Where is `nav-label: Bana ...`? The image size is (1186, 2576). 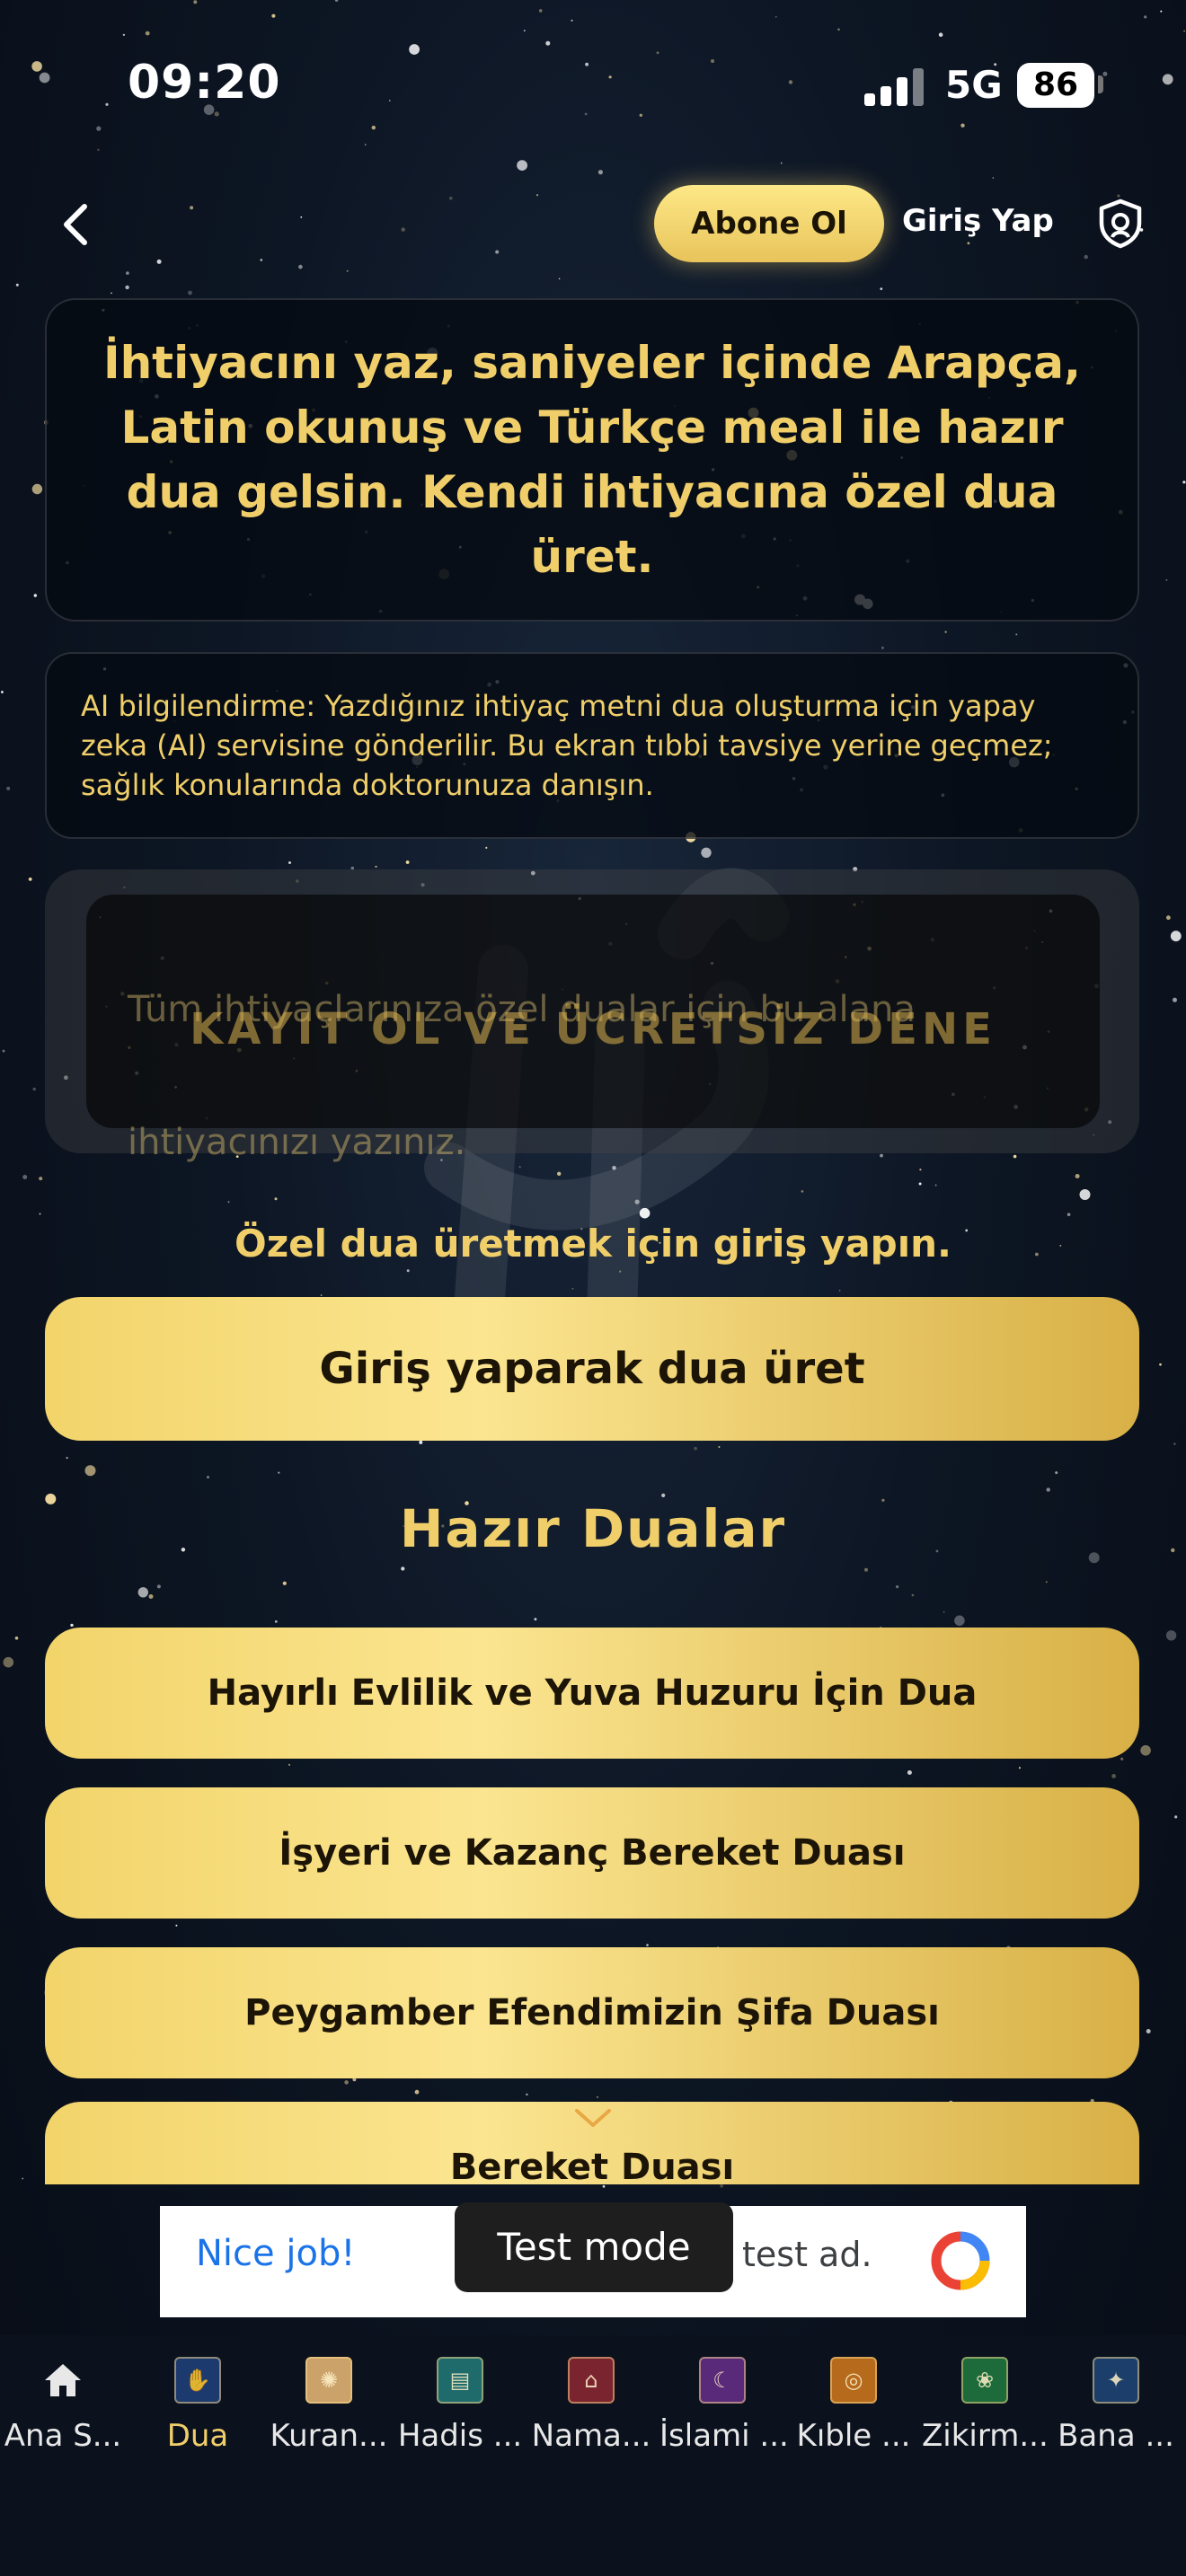 nav-label: Bana ... is located at coordinates (1116, 2436).